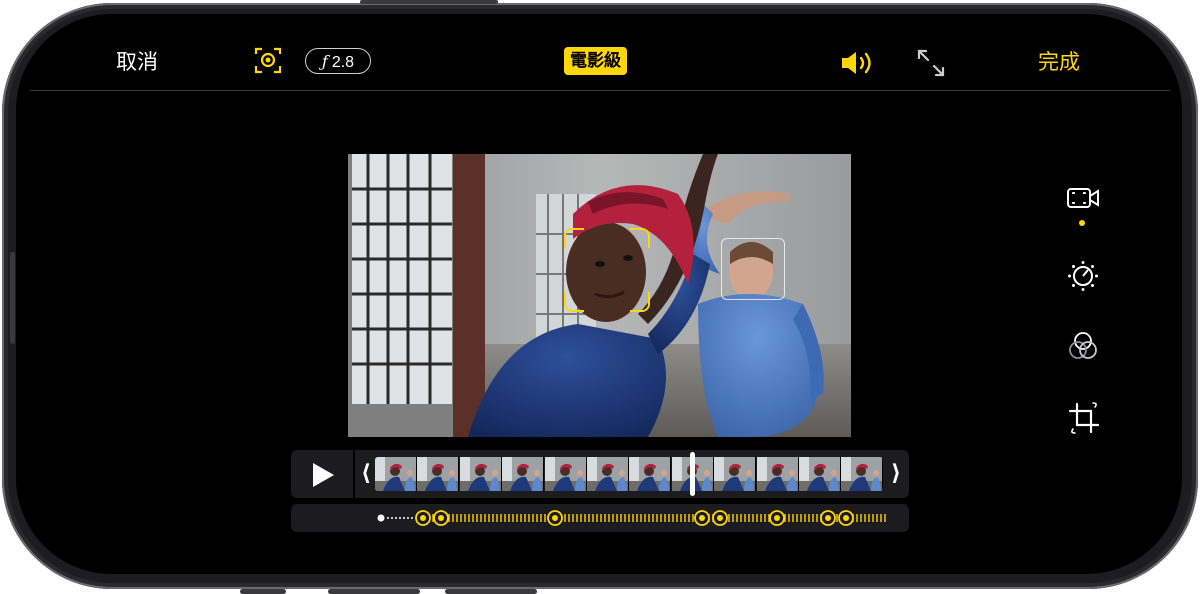  What do you see at coordinates (607, 270) in the screenshot?
I see `focus-target-box` at bounding box center [607, 270].